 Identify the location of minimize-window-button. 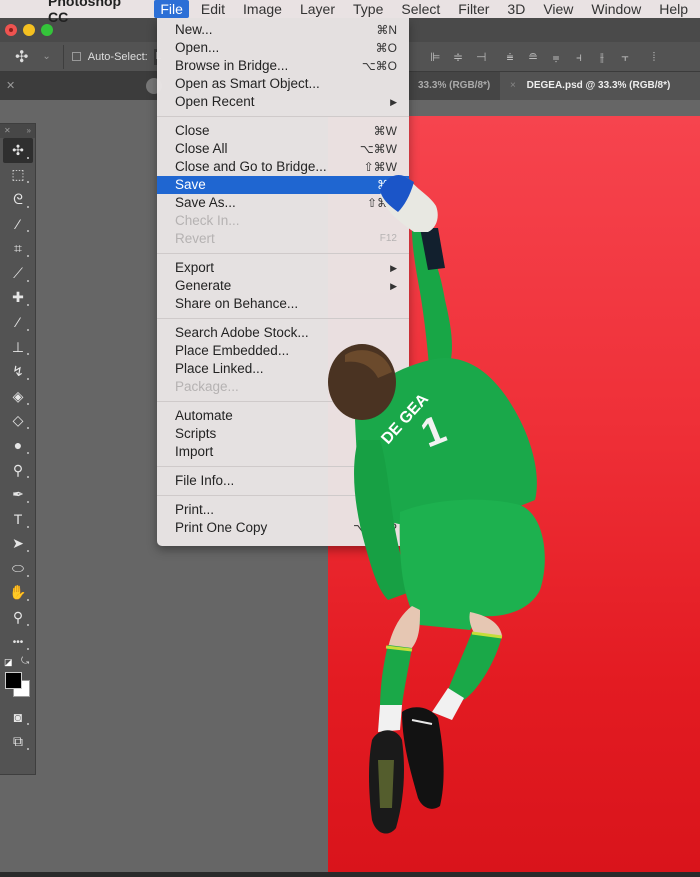
(29, 30).